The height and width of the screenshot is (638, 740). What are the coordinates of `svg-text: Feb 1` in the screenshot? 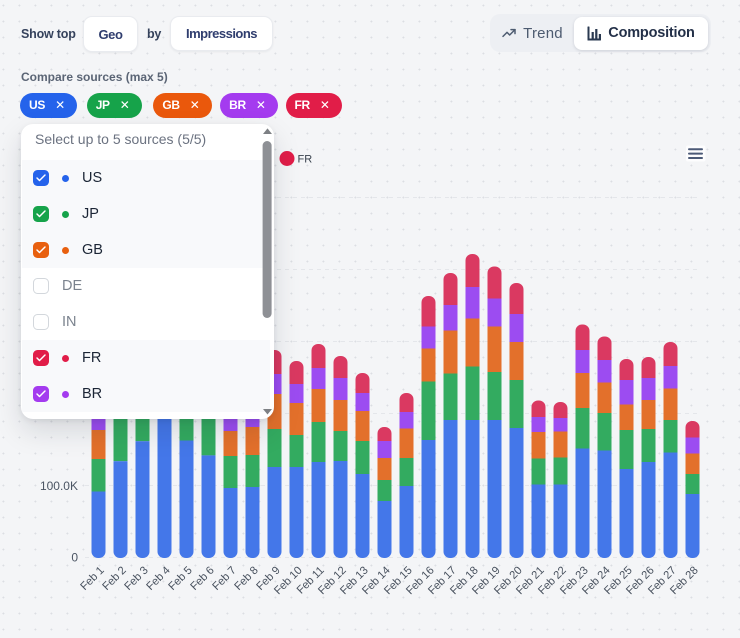 It's located at (92, 579).